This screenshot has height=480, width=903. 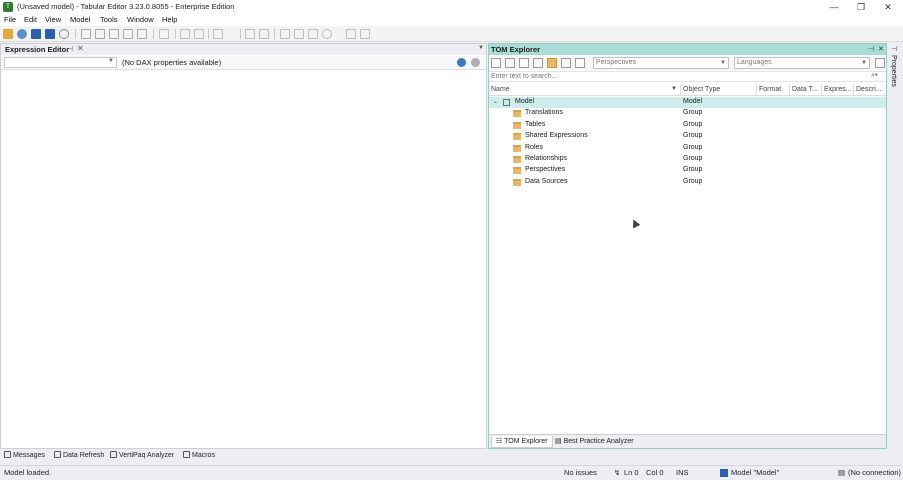 I want to click on search-icon: ⌕▾, so click(x=874, y=76).